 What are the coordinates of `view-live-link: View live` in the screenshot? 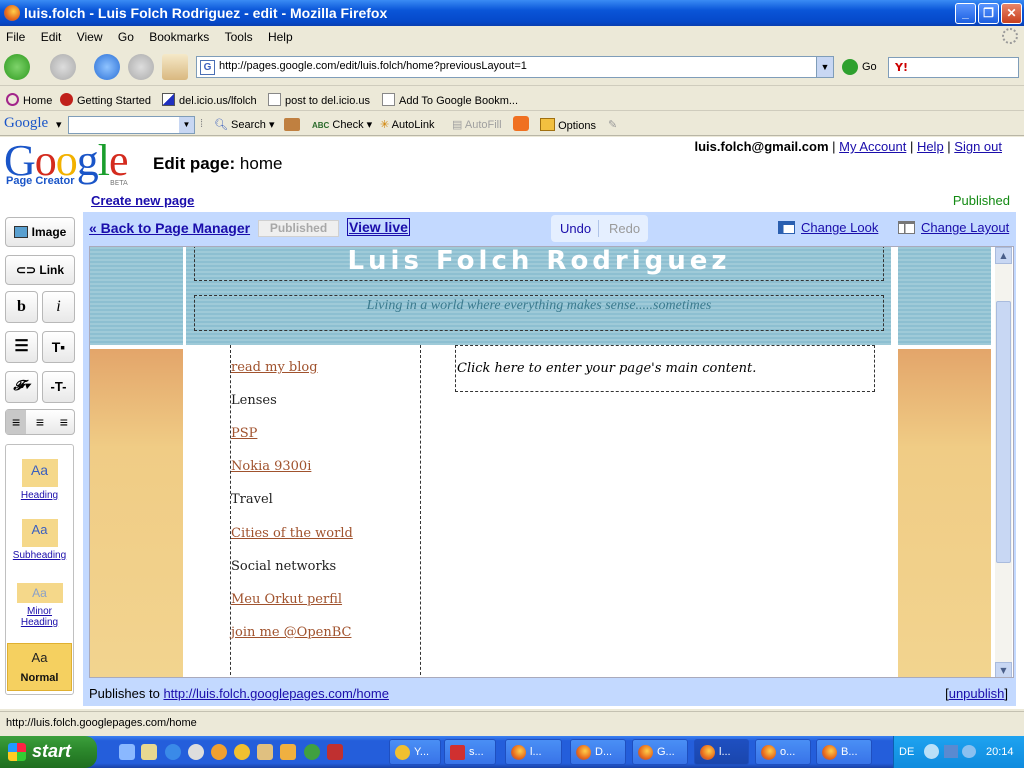 It's located at (378, 227).